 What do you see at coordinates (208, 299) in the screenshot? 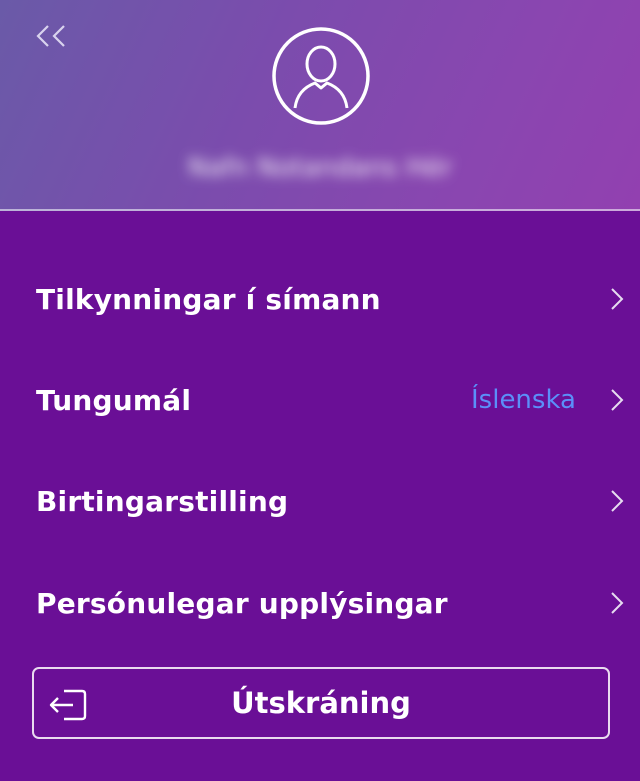
I see `menu-item-label: Tilkynningar í símann` at bounding box center [208, 299].